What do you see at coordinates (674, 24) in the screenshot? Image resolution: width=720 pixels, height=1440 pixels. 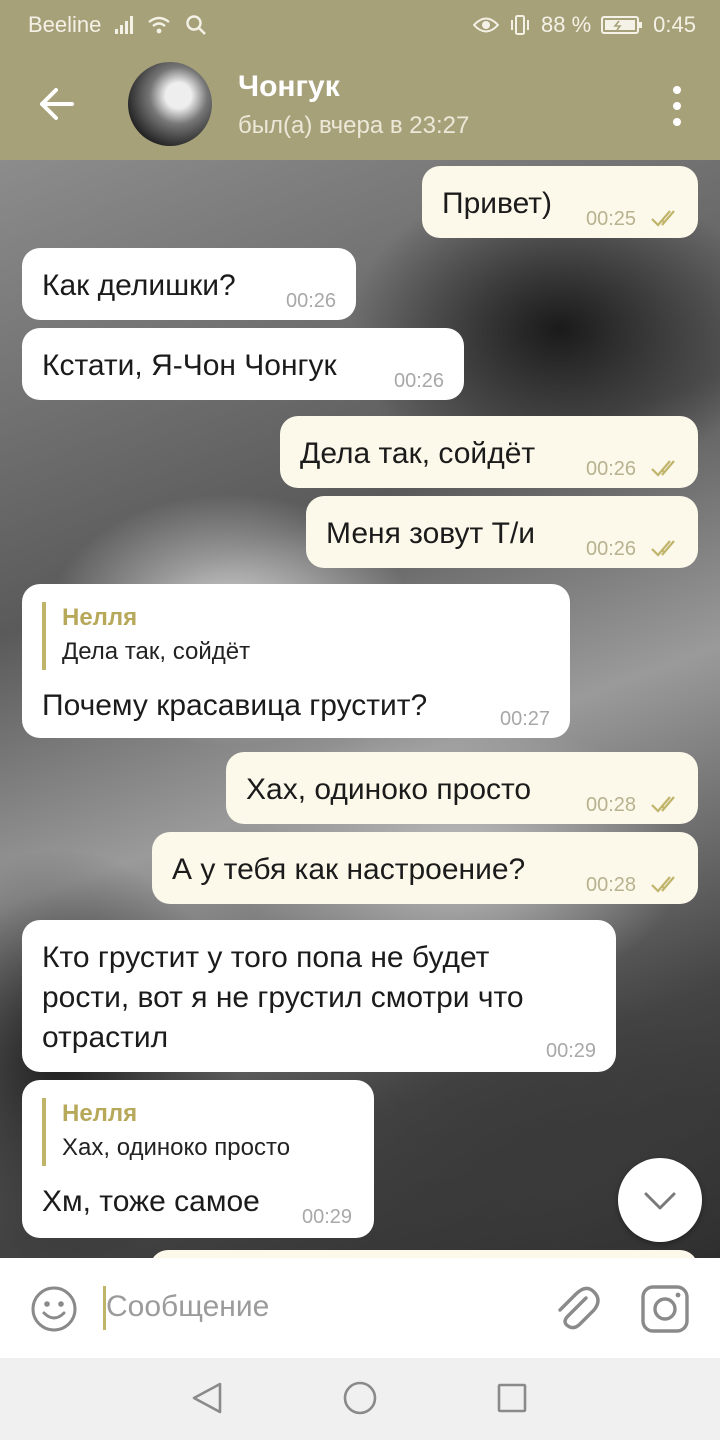 I see `clock: 0:45` at bounding box center [674, 24].